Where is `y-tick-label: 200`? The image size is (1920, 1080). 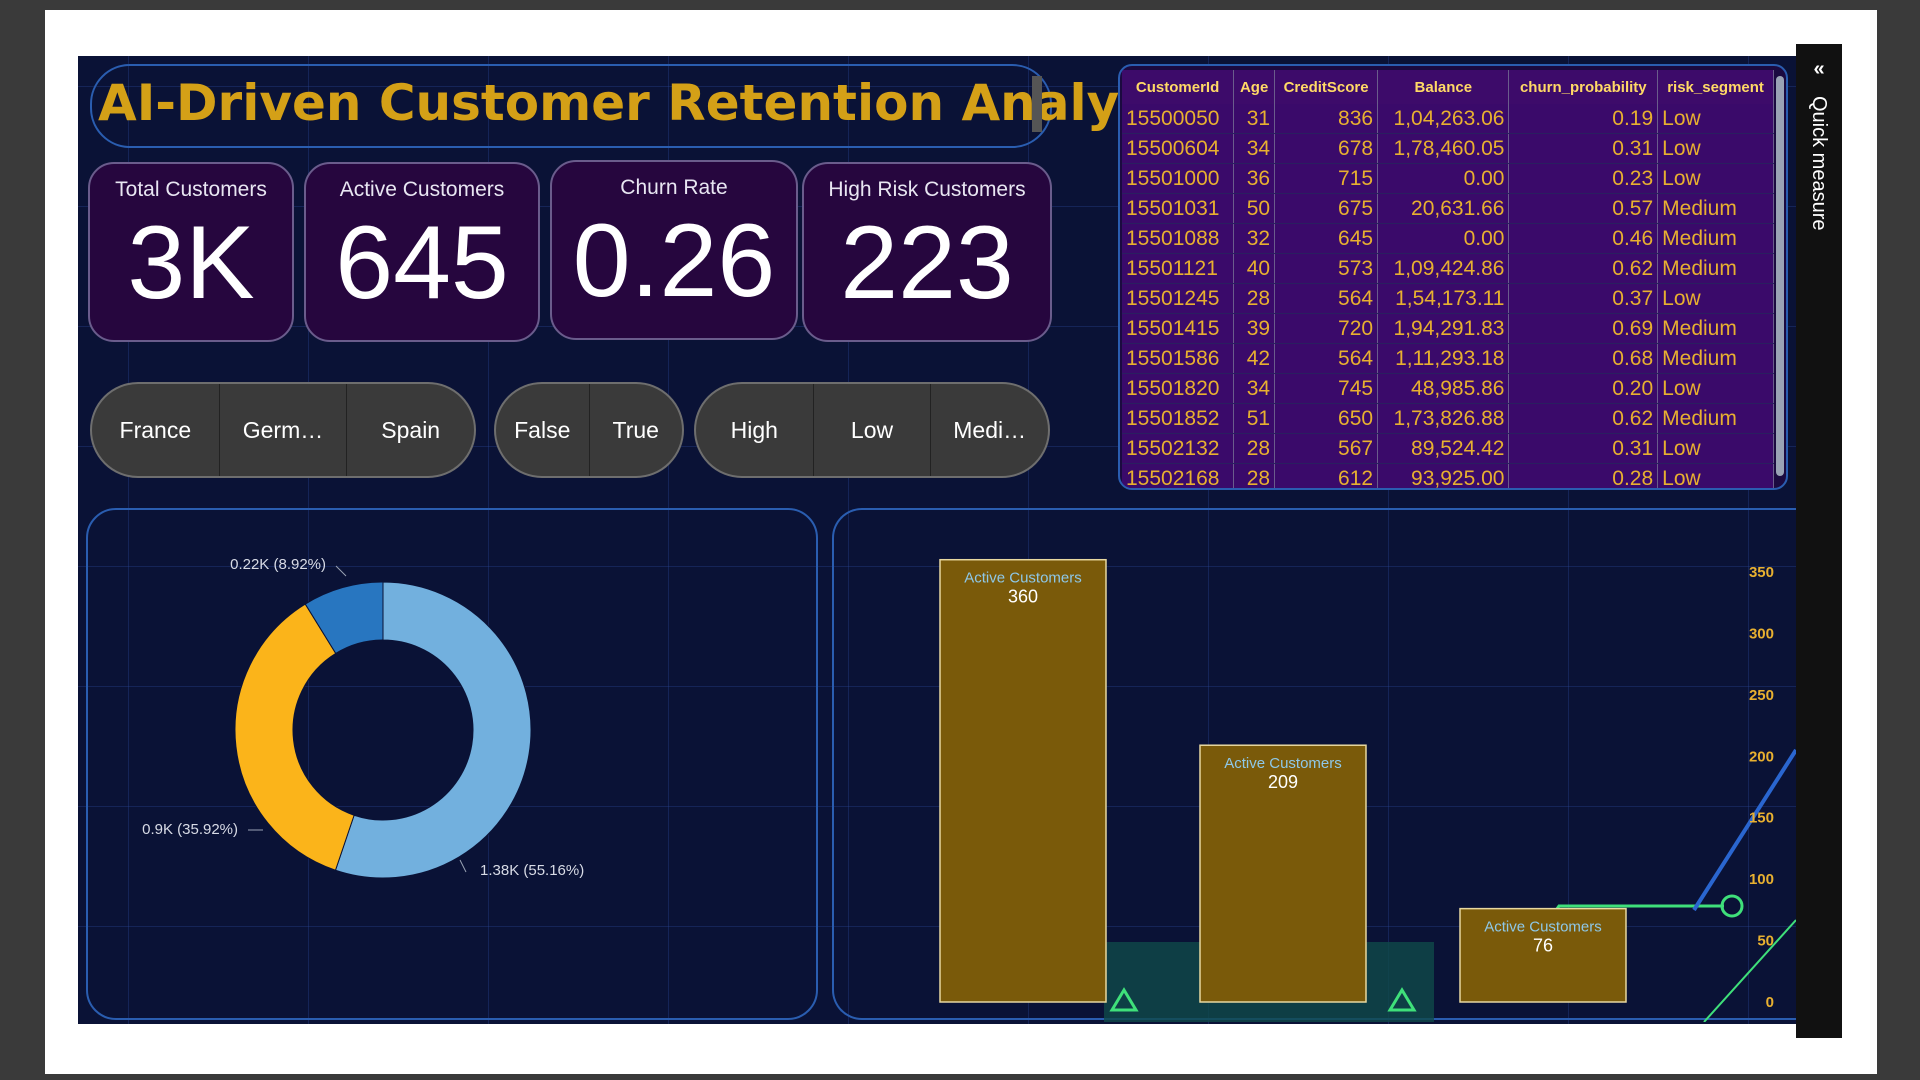 y-tick-label: 200 is located at coordinates (1761, 756).